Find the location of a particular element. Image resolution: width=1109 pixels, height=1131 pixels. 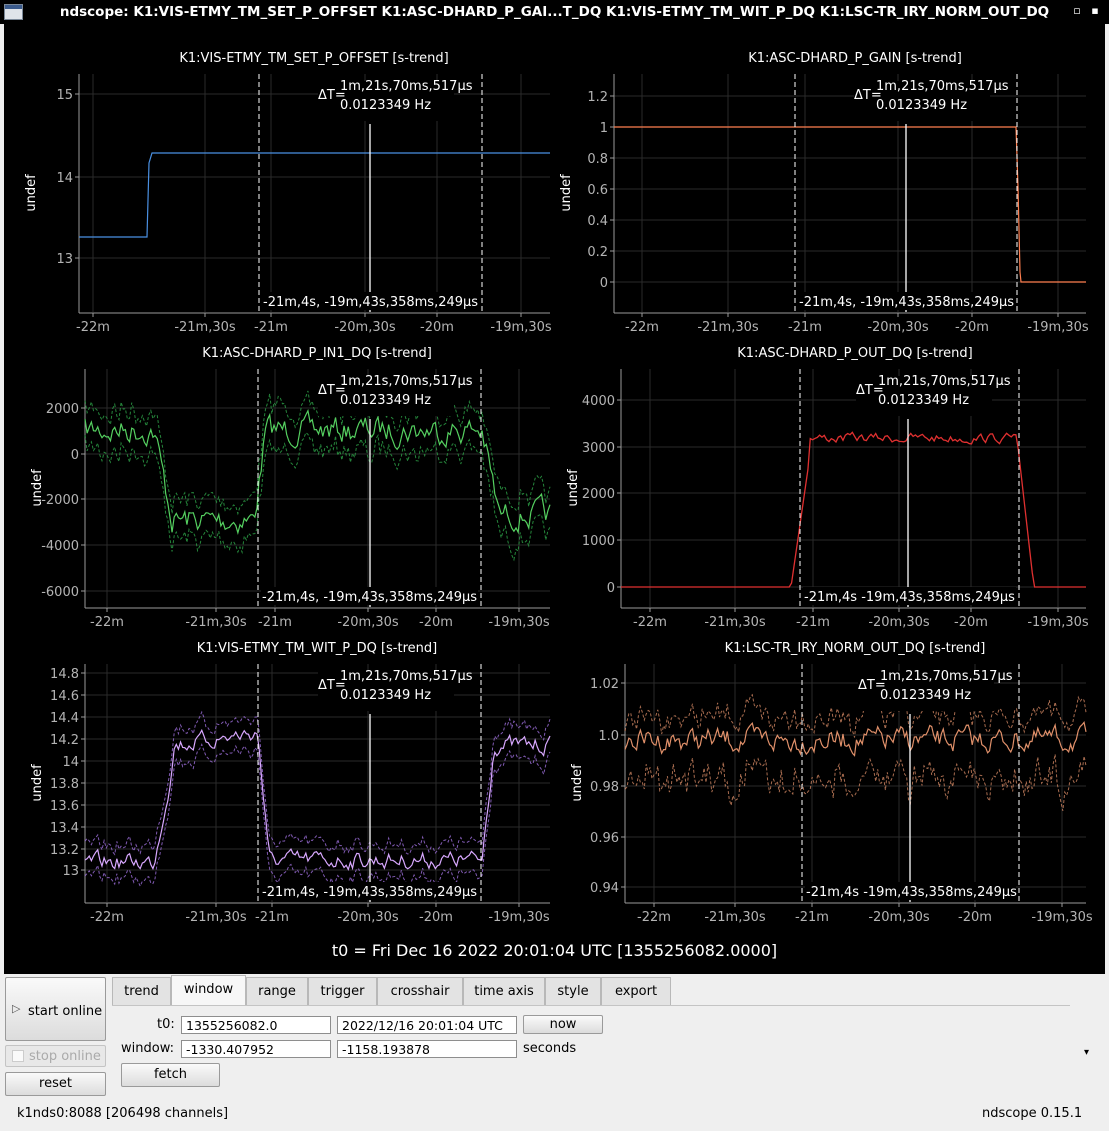

y-tick-label: 15 is located at coordinates (64, 95).